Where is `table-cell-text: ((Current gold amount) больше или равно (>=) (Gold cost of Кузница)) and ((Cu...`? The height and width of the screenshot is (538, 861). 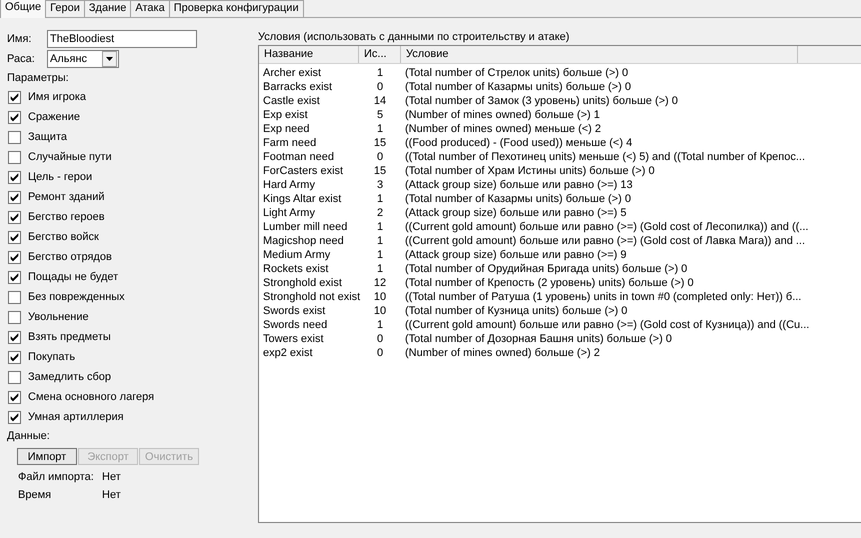 table-cell-text: ((Current gold amount) больше или равно (>=) (Gold cost of Кузница)) and ((Cu... is located at coordinates (607, 325).